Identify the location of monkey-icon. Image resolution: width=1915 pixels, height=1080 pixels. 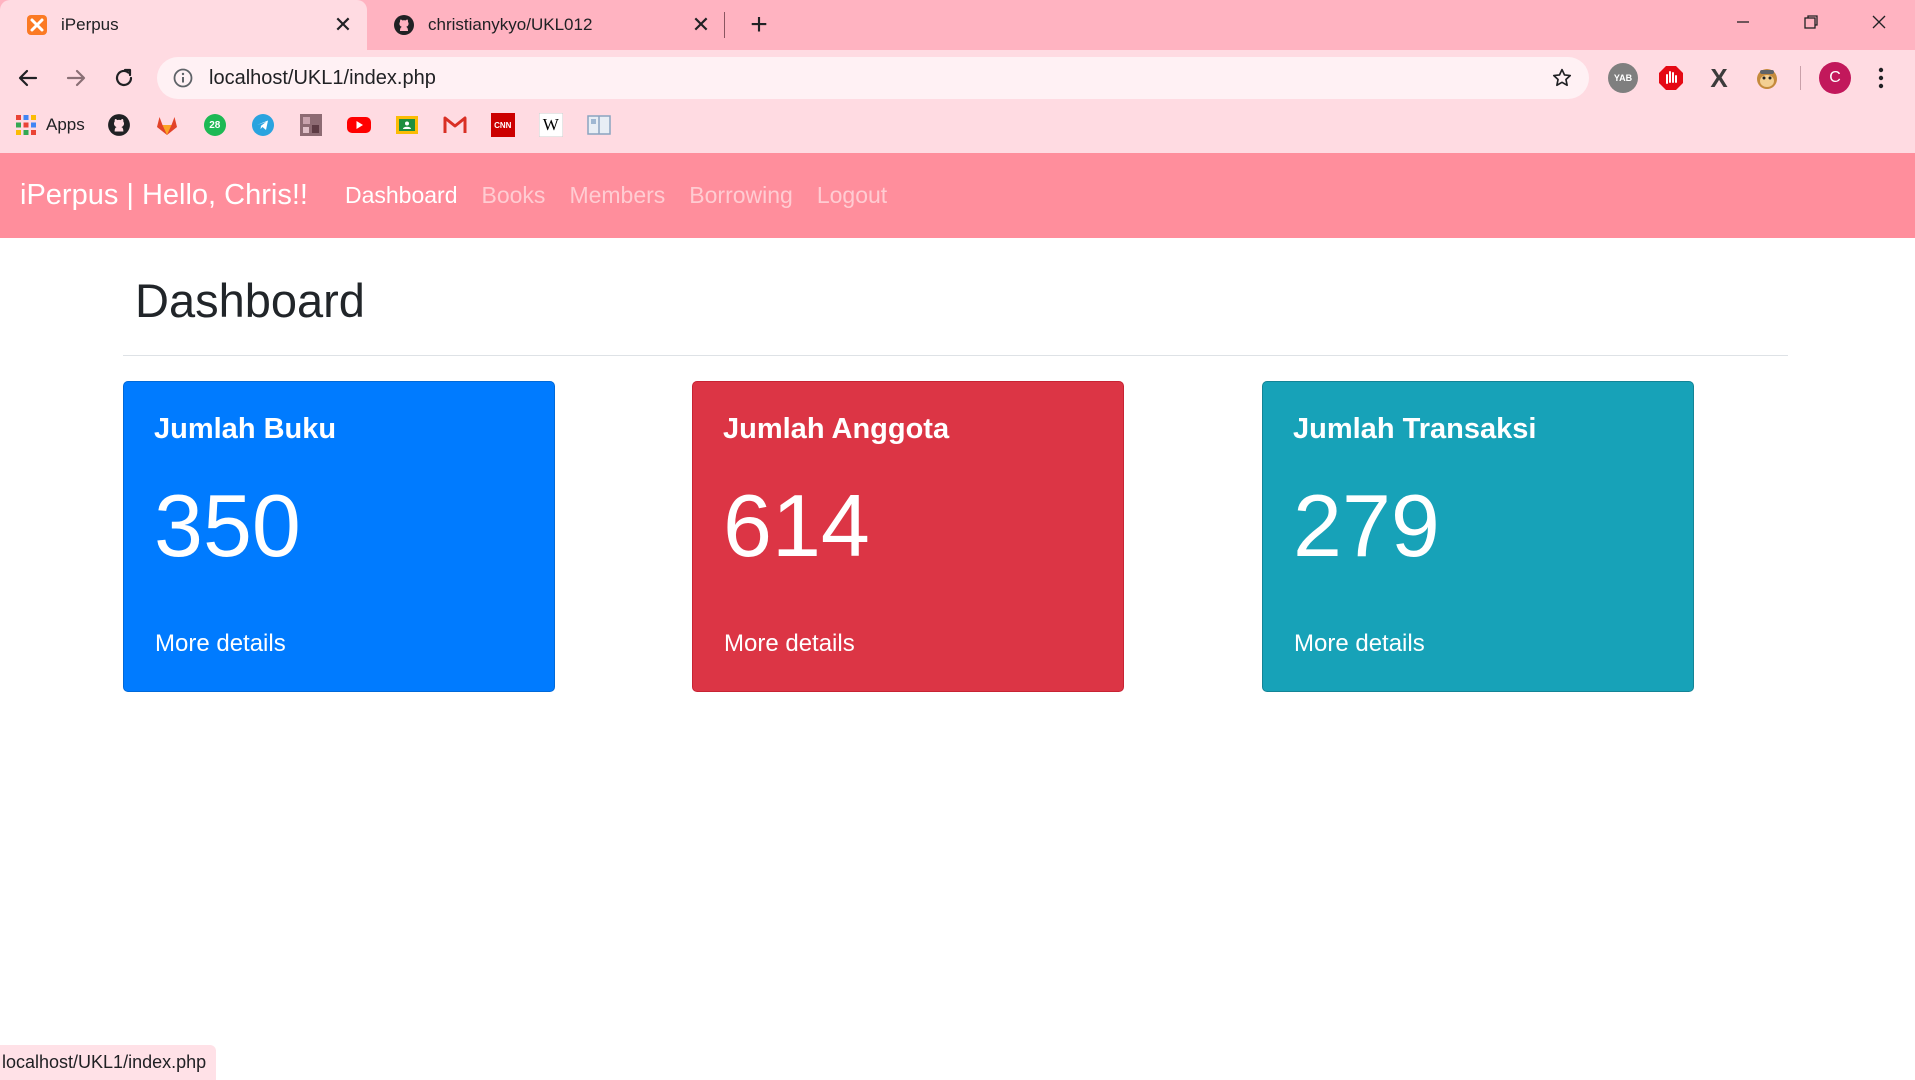
(1767, 78).